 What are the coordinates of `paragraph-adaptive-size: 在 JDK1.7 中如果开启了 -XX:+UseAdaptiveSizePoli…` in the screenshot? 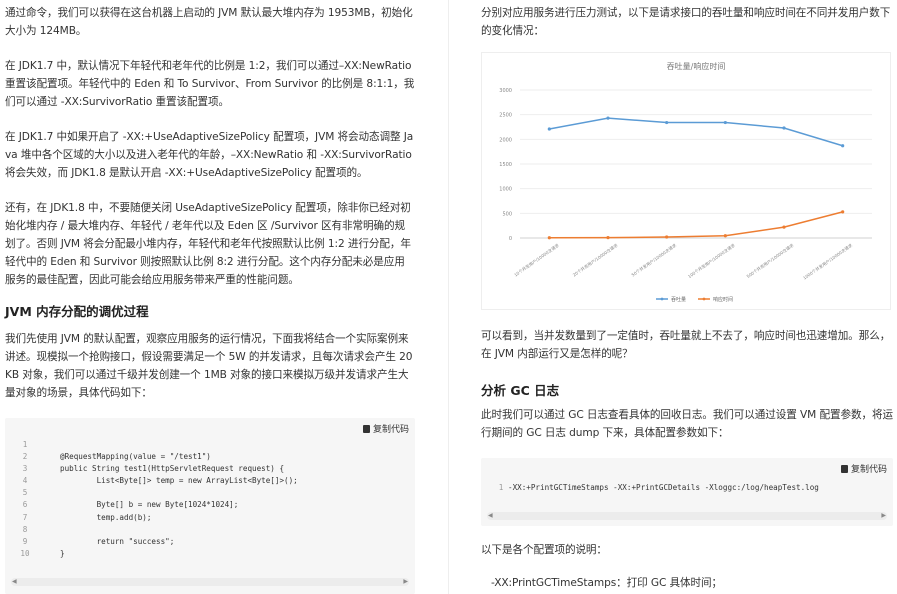 It's located at (209, 155).